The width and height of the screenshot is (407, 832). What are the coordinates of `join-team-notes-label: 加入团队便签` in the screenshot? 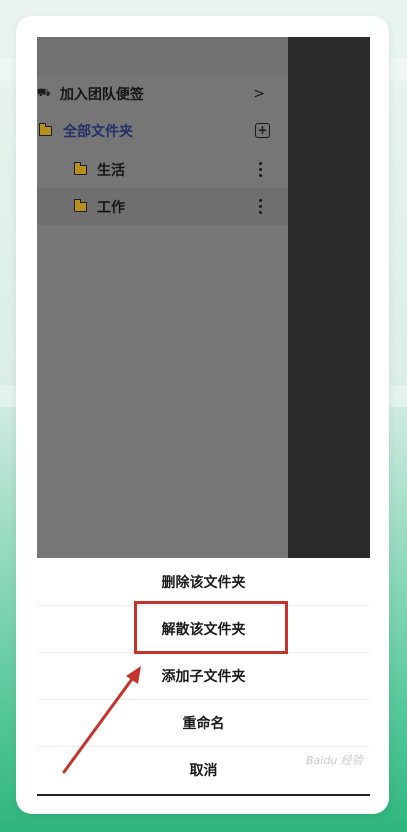 It's located at (101, 94).